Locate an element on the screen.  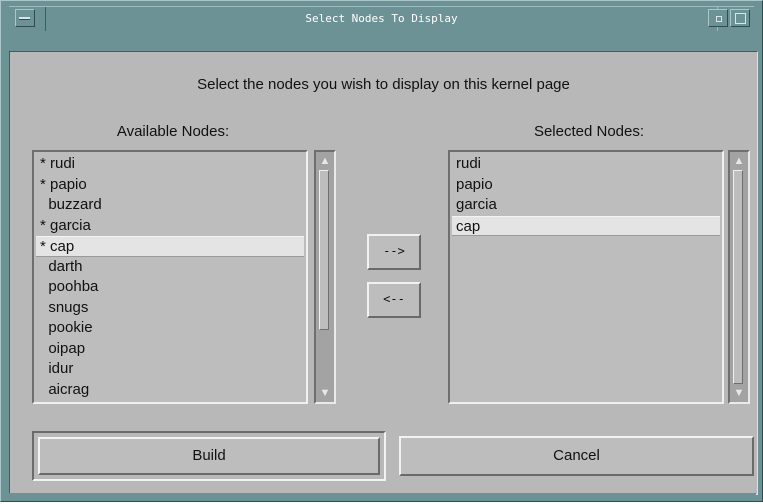
maximize-icon is located at coordinates (740, 18).